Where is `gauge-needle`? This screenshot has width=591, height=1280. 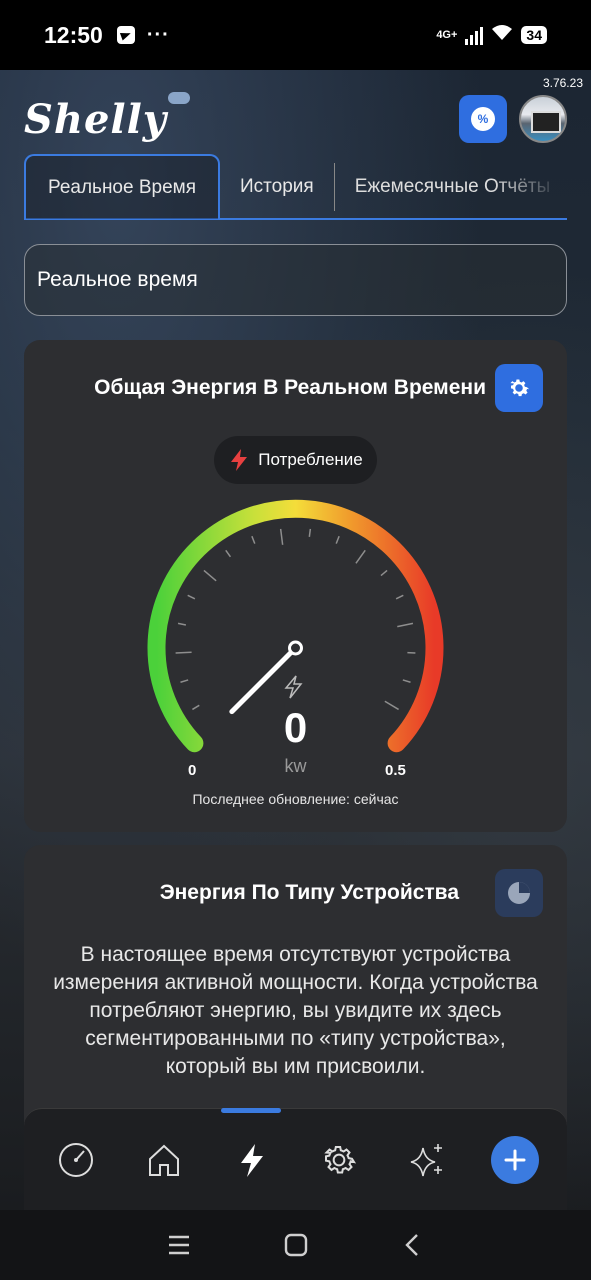 gauge-needle is located at coordinates (263, 680).